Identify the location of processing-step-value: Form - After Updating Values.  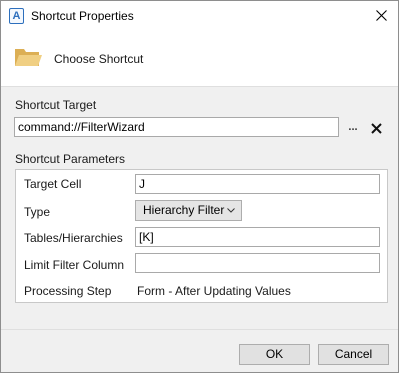
(214, 291).